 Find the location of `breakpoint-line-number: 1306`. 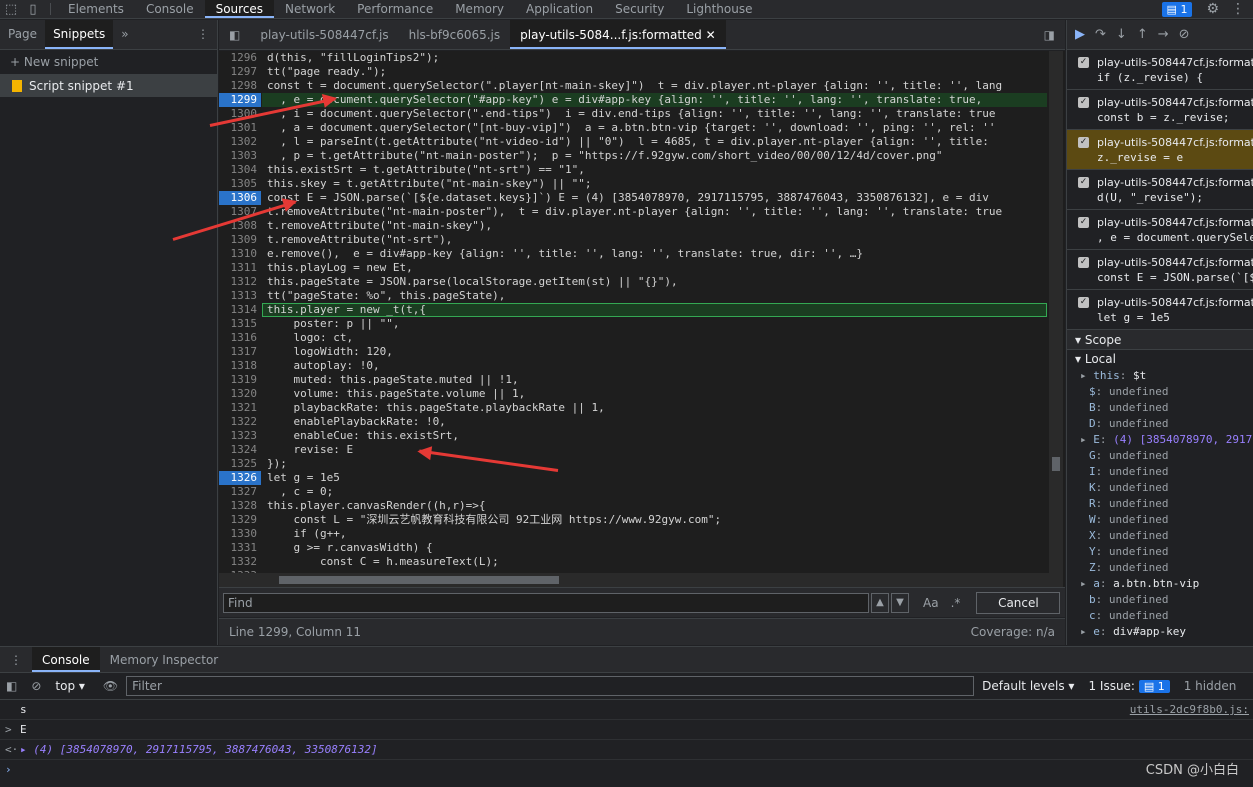

breakpoint-line-number: 1306 is located at coordinates (240, 198).